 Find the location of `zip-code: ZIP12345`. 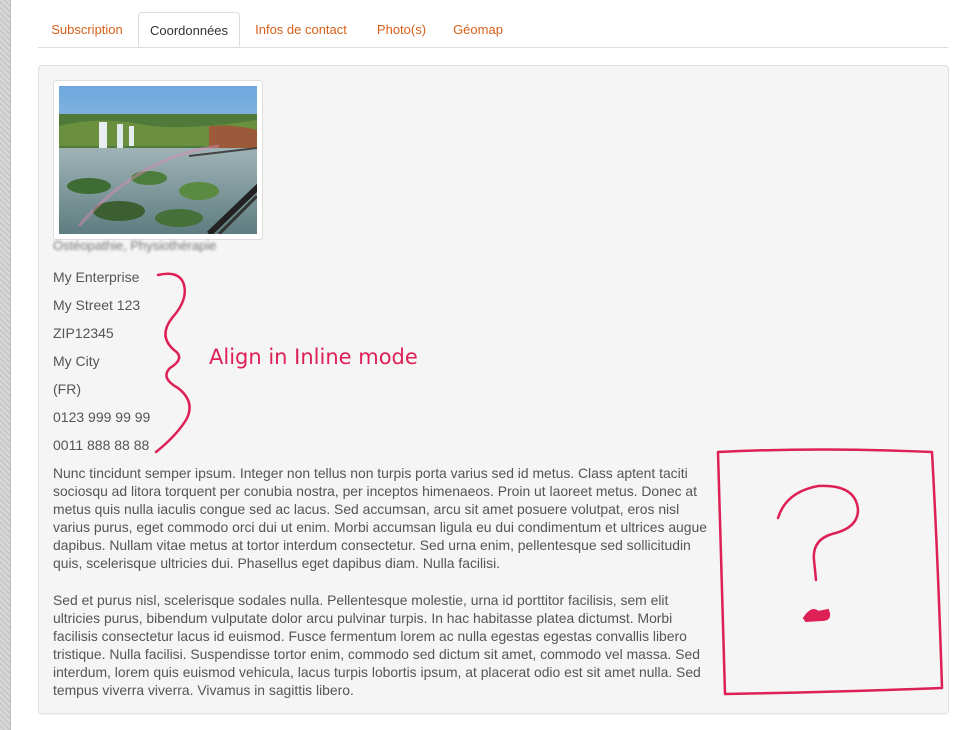

zip-code: ZIP12345 is located at coordinates (83, 333).